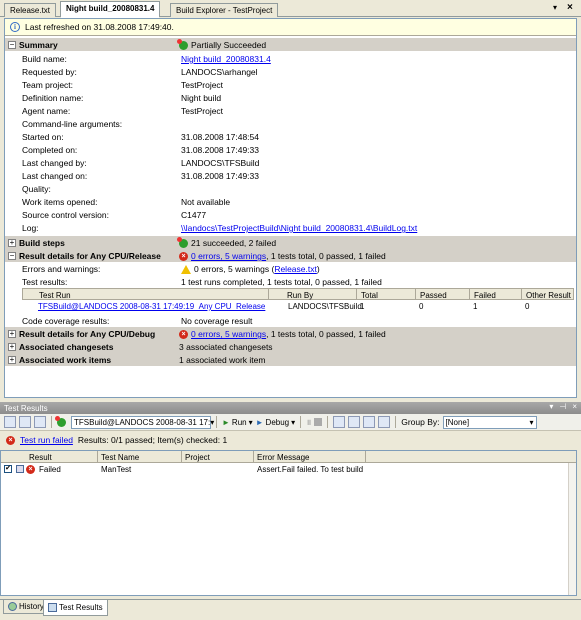  Describe the element at coordinates (15, 27) in the screenshot. I see `info-icon: i` at that location.